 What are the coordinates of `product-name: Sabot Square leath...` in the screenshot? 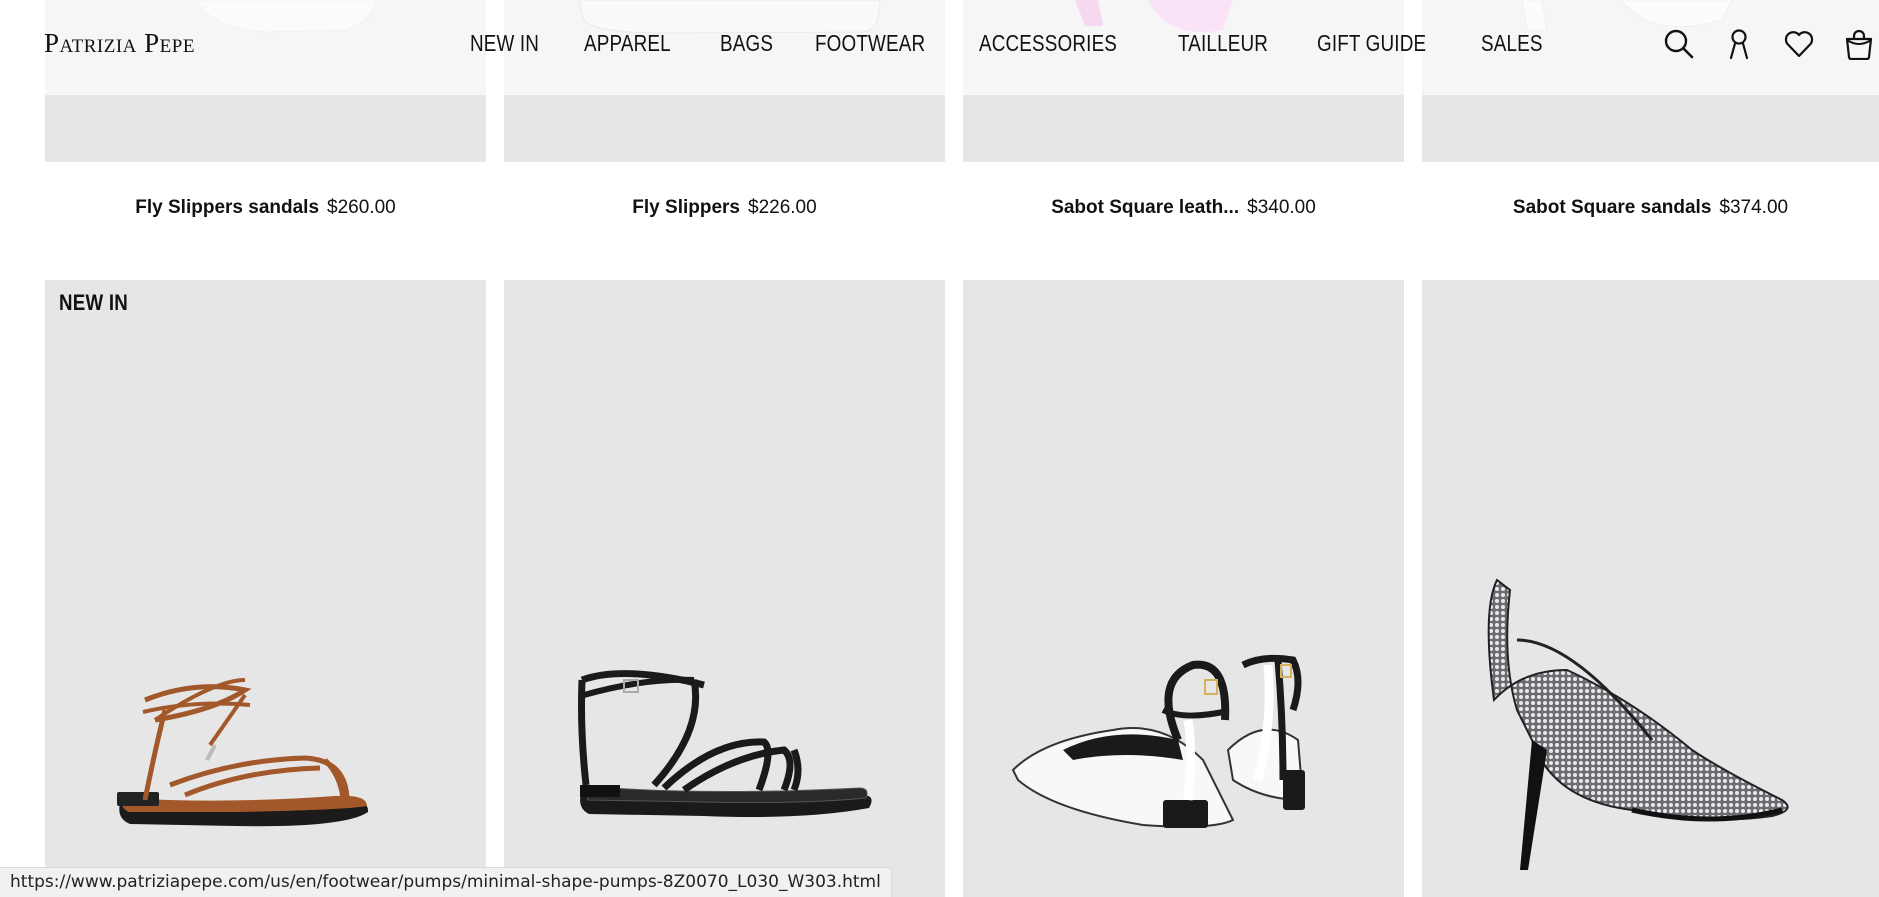 It's located at (1145, 207).